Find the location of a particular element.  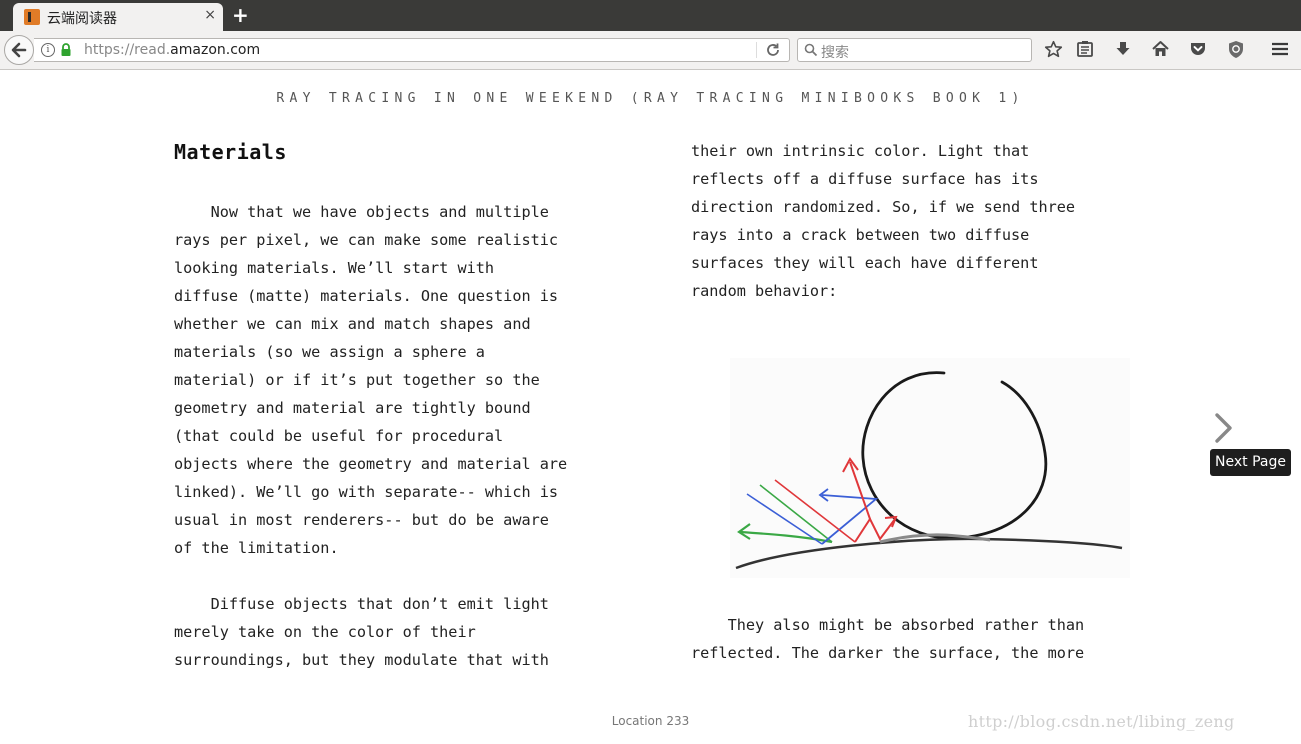

text-line: merely take on the color of their is located at coordinates (325, 632).